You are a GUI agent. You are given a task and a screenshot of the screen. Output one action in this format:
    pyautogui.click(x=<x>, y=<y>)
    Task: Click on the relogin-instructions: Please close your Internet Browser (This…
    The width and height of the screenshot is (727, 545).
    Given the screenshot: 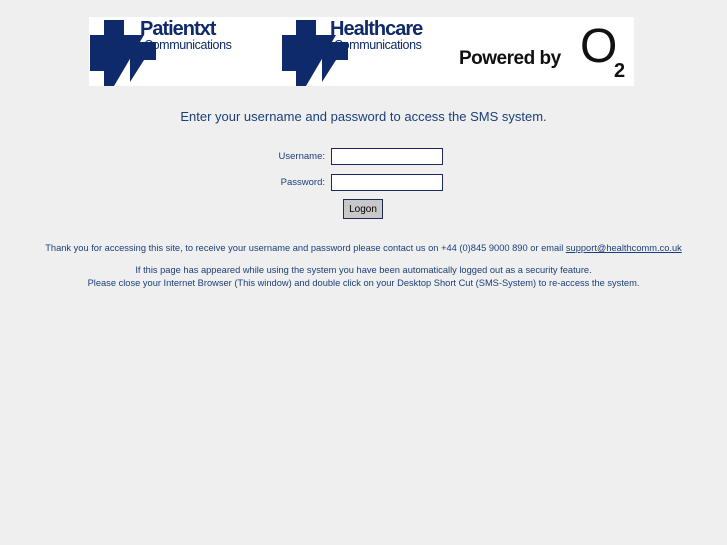 What is the action you would take?
    pyautogui.click(x=363, y=283)
    